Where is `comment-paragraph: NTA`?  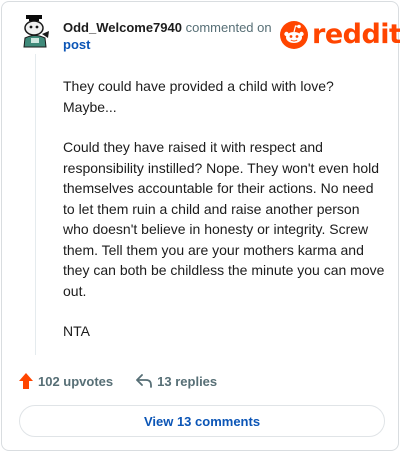 comment-paragraph: NTA is located at coordinates (76, 331).